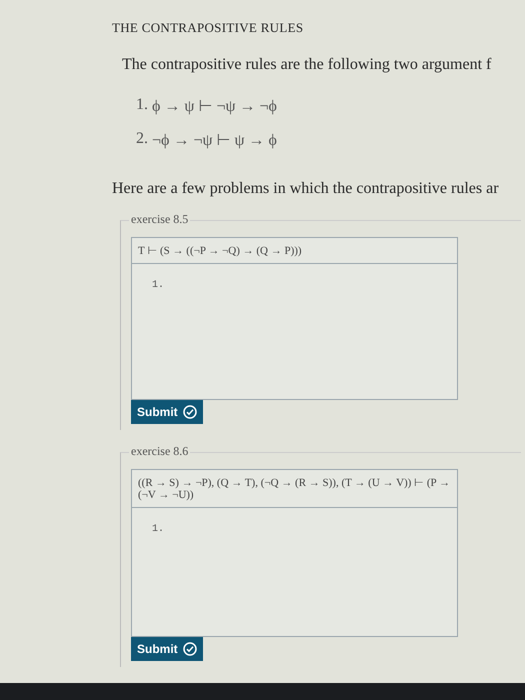 The image size is (525, 700). Describe the element at coordinates (294, 489) in the screenshot. I see `problem-statement: ((R → S) → ¬P), (Q → T), (¬Q → (R → S)), (T → (U → V)) ⊢ (P → (¬V → ¬U))` at that location.